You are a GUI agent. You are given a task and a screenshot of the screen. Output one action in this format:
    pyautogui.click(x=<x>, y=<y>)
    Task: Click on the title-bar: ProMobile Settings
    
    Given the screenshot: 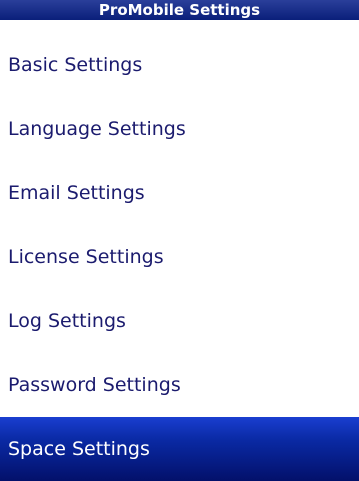 What is the action you would take?
    pyautogui.click(x=179, y=10)
    